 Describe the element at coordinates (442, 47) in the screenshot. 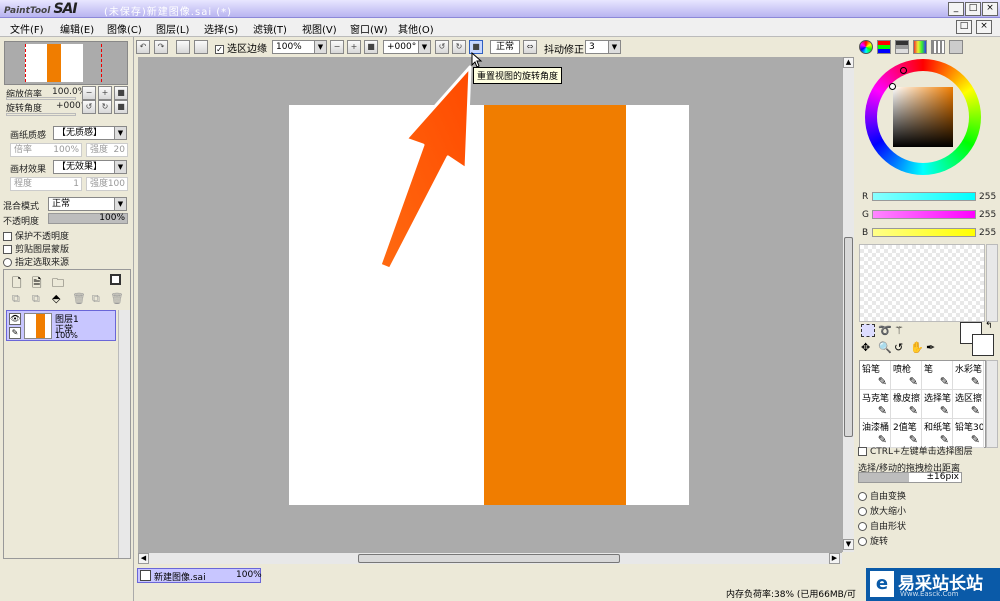

I see `rotate-left-button: ↺` at that location.